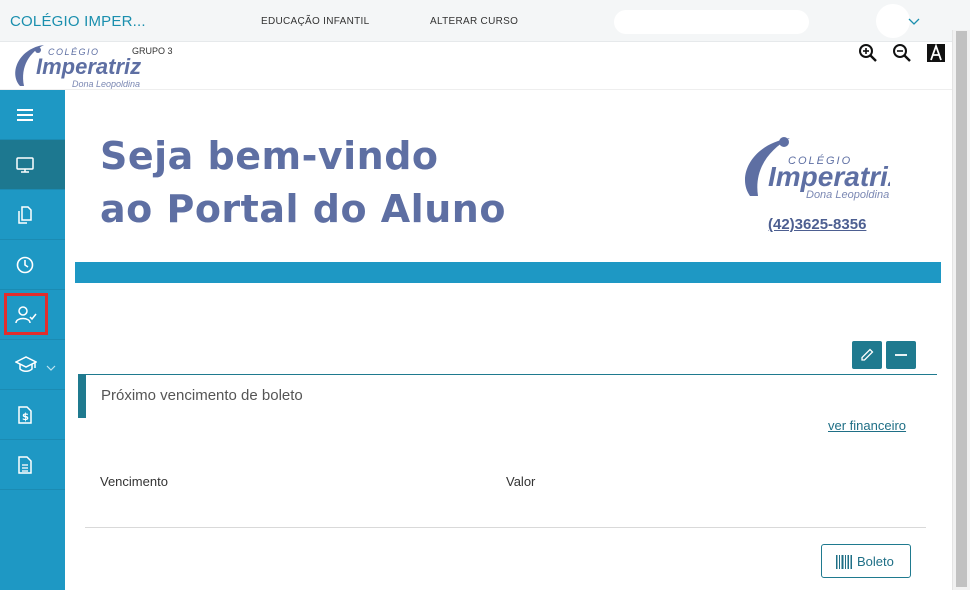 This screenshot has width=970, height=590. I want to click on dollar-file-icon: $, so click(25, 415).